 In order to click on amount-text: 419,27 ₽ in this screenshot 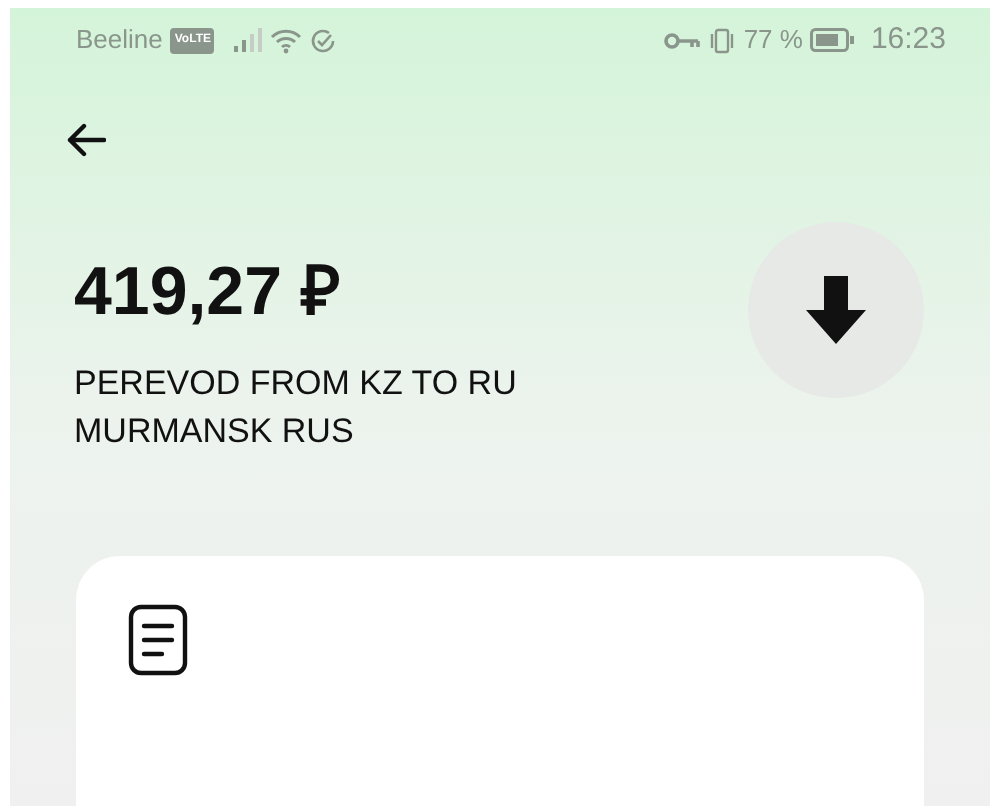, I will do `click(208, 292)`.